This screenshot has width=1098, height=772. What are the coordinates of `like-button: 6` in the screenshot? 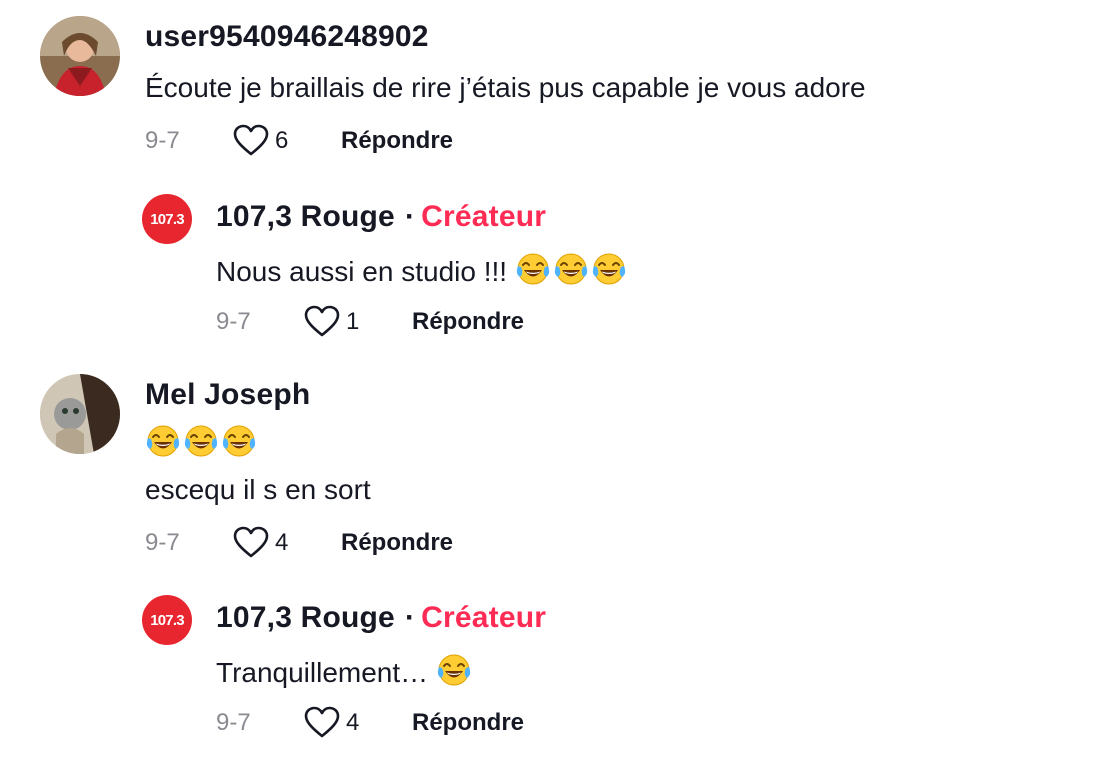 It's located at (287, 141).